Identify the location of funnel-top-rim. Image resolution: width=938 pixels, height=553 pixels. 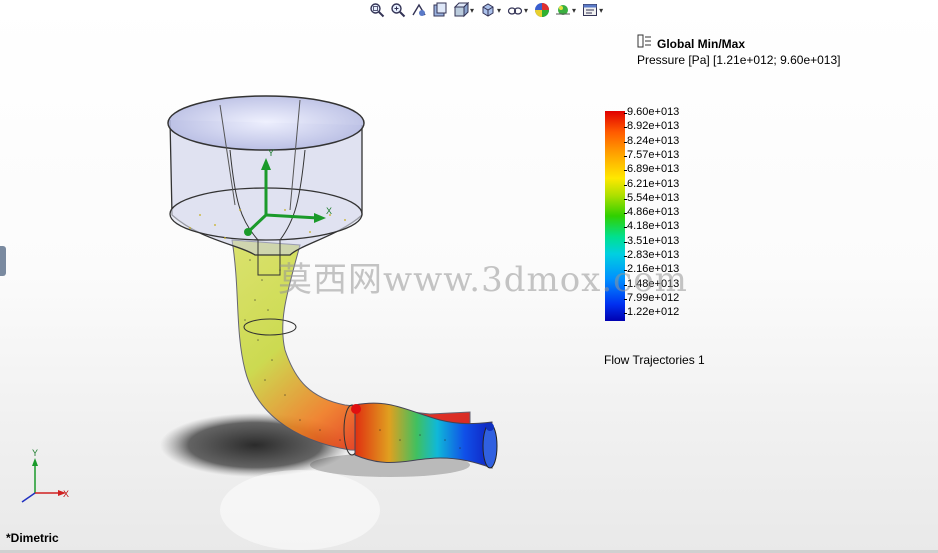
(266, 123).